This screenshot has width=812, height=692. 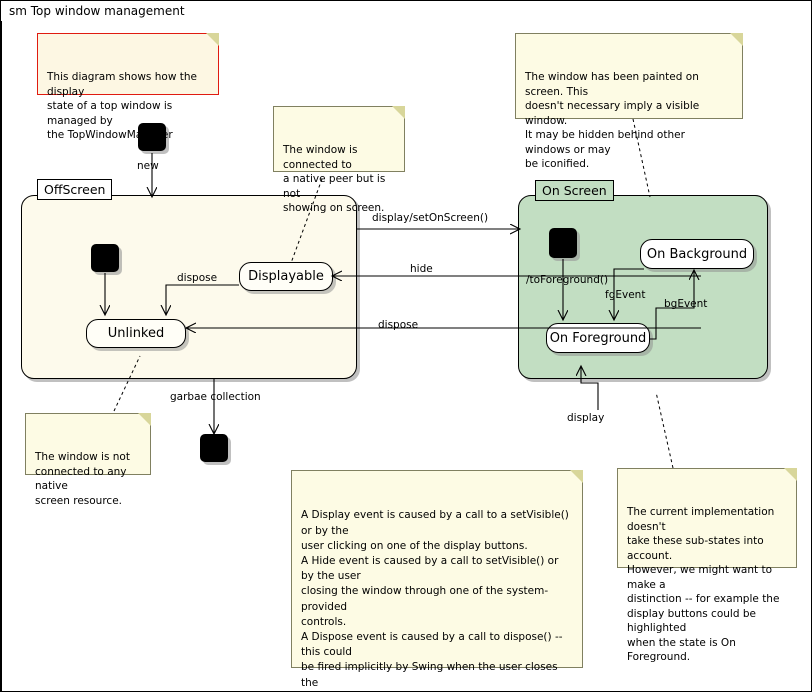 I want to click on state-on-background: On Background, so click(x=697, y=254).